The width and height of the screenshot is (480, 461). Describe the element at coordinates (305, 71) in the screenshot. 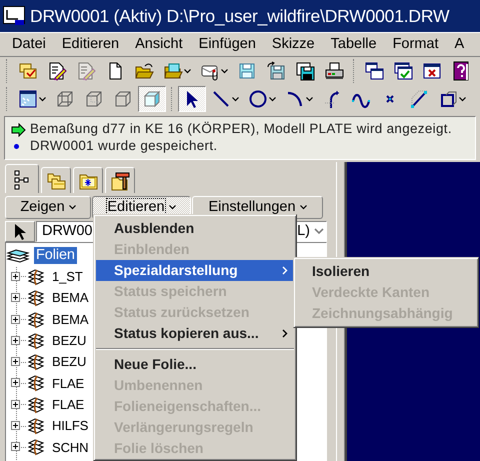

I see `save-copy-icon` at that location.